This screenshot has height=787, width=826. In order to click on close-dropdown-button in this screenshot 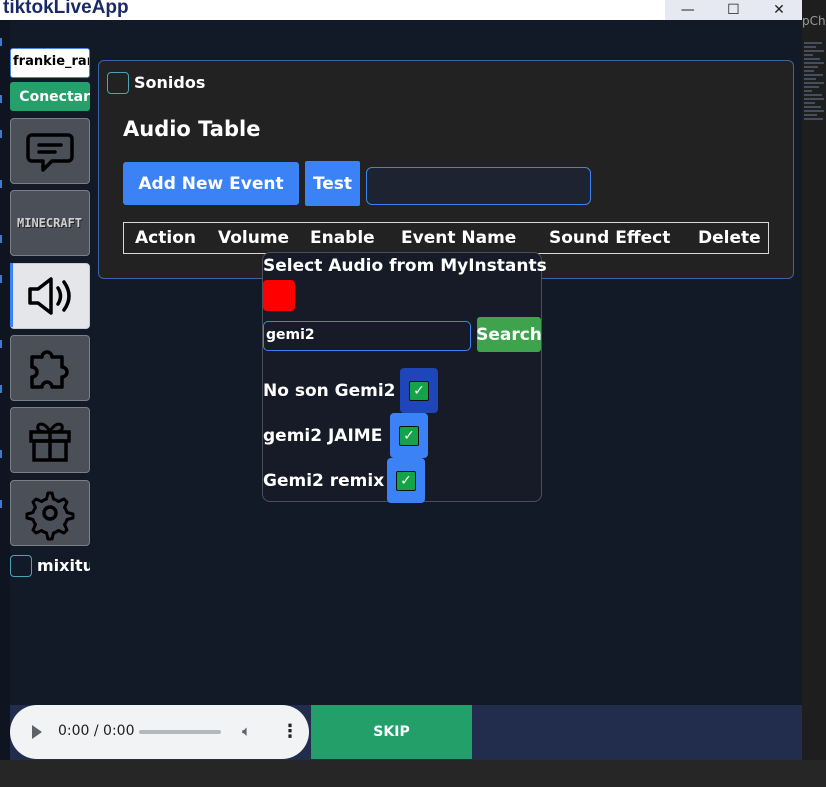, I will do `click(279, 295)`.